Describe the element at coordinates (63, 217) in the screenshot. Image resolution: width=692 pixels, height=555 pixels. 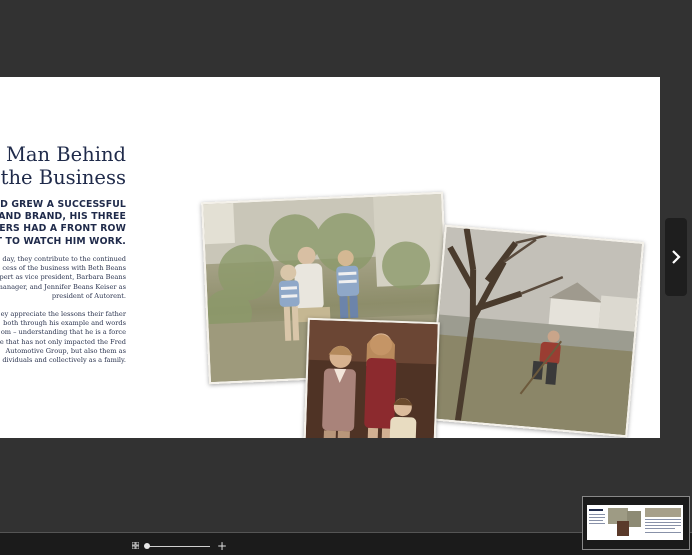
I see `intro-line: ESS AND BRAND, HIS THREE` at that location.